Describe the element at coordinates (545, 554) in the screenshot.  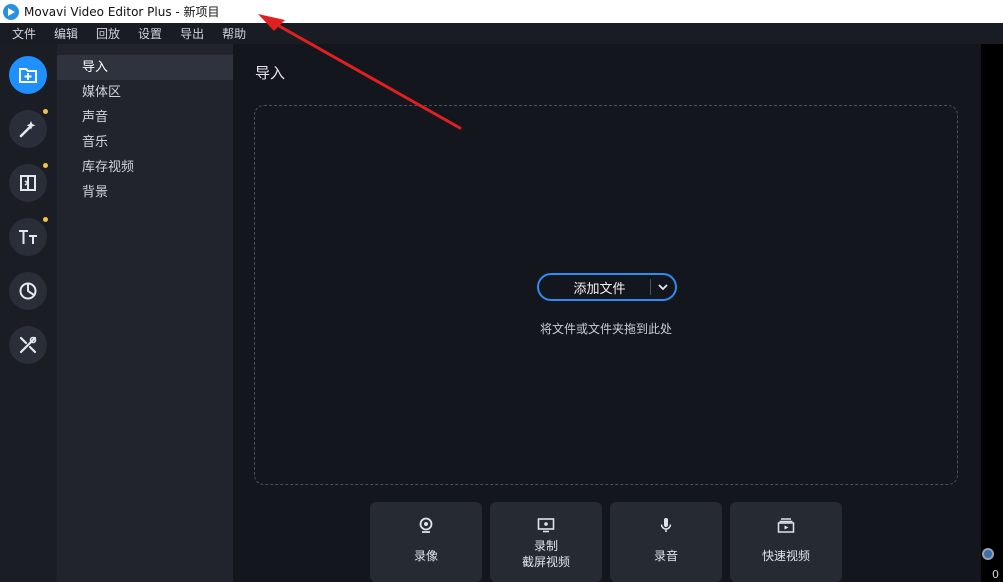
I see `screen-record-label: 录制 截屏视频` at that location.